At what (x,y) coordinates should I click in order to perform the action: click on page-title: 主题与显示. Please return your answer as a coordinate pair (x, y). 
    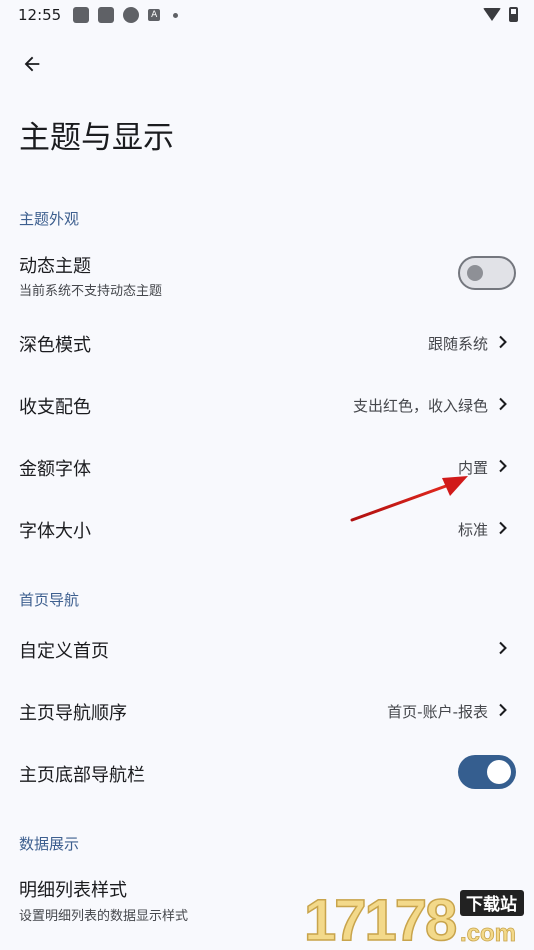
    Looking at the image, I should click on (96, 138).